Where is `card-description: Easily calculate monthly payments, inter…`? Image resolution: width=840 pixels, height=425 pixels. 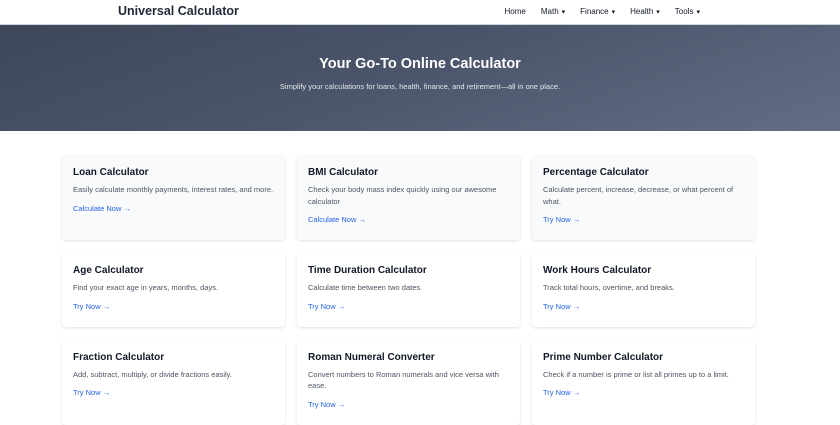 card-description: Easily calculate monthly payments, inter… is located at coordinates (173, 189).